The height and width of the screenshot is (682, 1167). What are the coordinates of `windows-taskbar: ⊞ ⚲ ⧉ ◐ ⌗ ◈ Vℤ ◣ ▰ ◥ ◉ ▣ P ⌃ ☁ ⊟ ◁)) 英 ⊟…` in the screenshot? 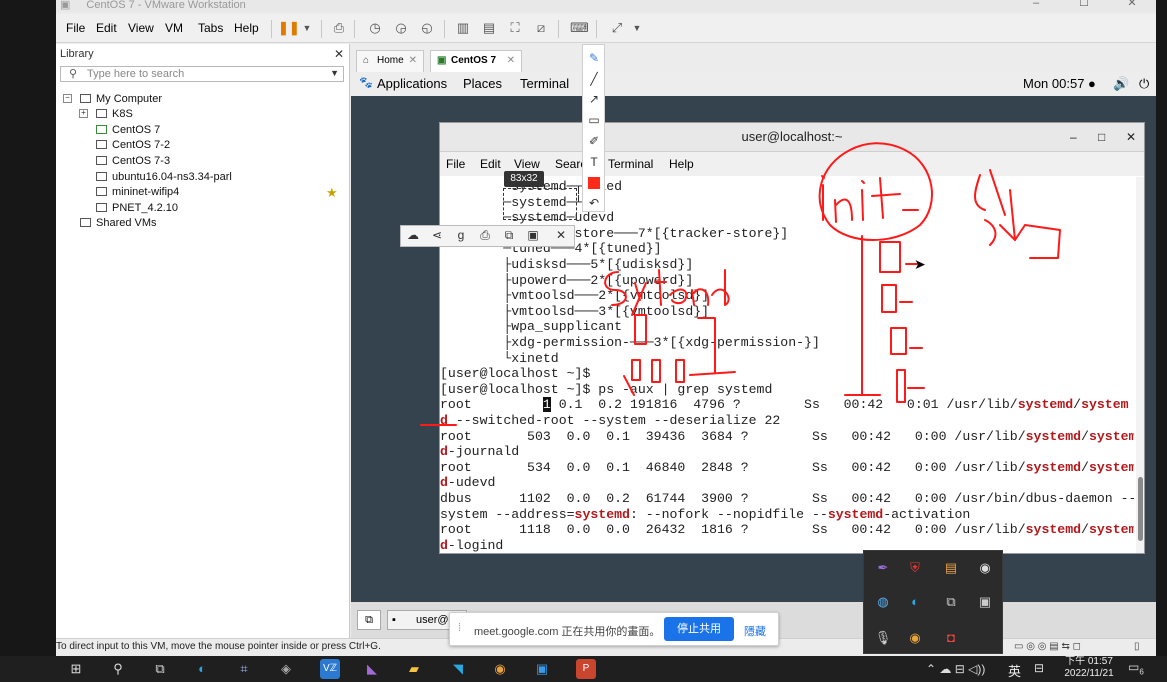 It's located at (583, 669).